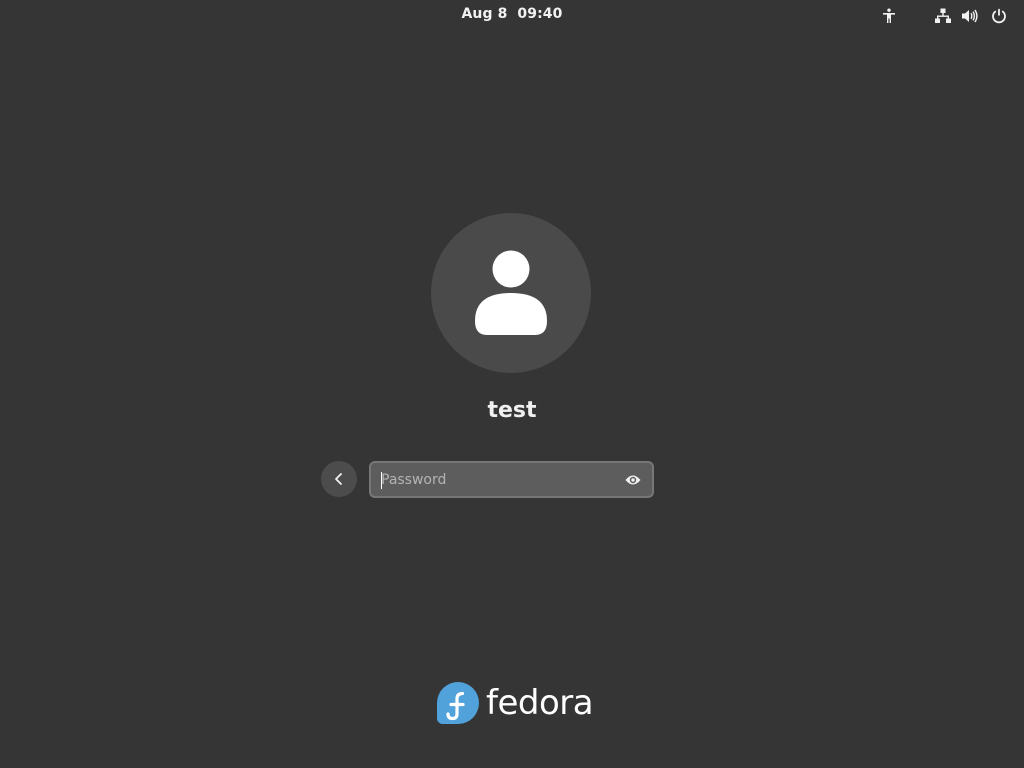 Image resolution: width=1024 pixels, height=768 pixels. I want to click on user-icon, so click(511, 292).